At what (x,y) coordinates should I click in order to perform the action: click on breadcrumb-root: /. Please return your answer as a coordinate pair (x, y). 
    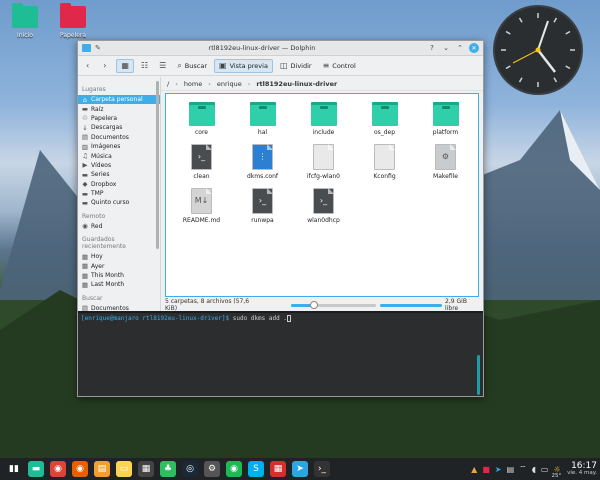
    Looking at the image, I should click on (168, 84).